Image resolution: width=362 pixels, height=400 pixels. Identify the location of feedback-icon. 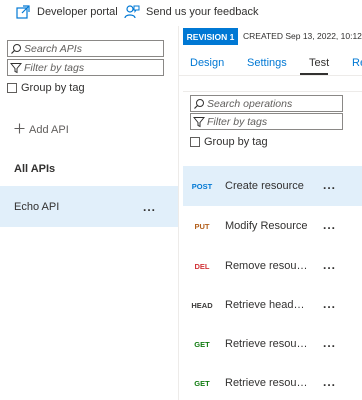
(132, 12).